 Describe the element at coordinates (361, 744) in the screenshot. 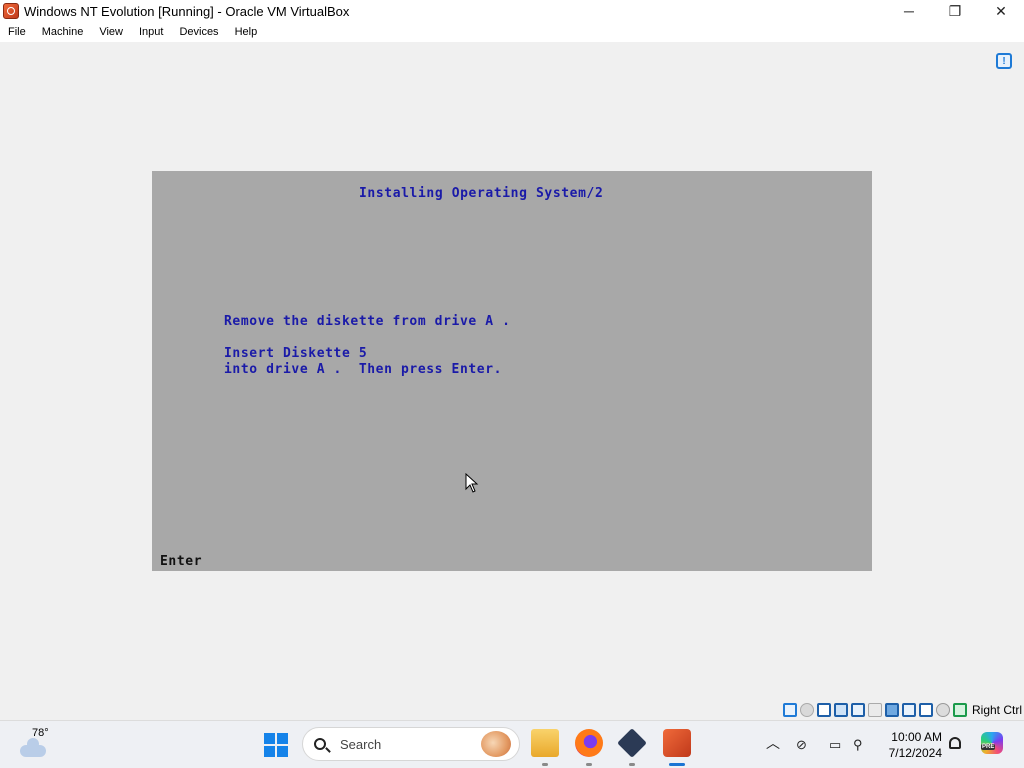

I see `search-placeholder: Search` at that location.